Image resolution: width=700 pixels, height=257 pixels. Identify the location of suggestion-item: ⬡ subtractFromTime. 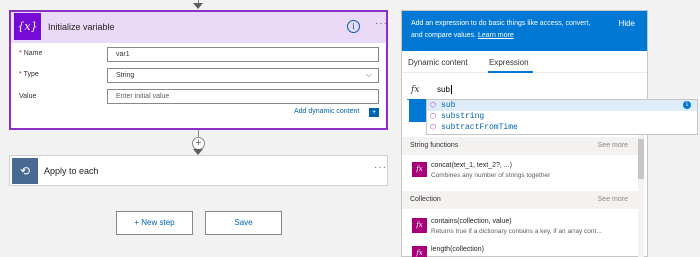
(562, 127).